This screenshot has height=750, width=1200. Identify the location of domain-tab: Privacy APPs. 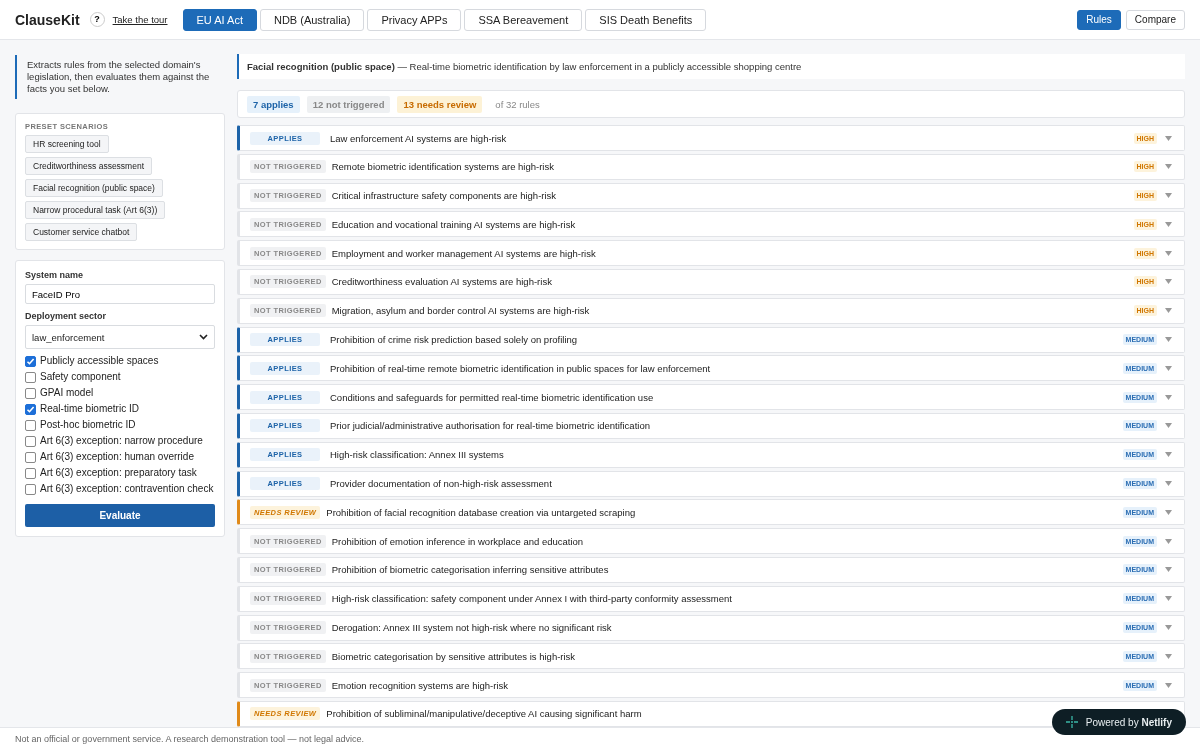
(414, 19).